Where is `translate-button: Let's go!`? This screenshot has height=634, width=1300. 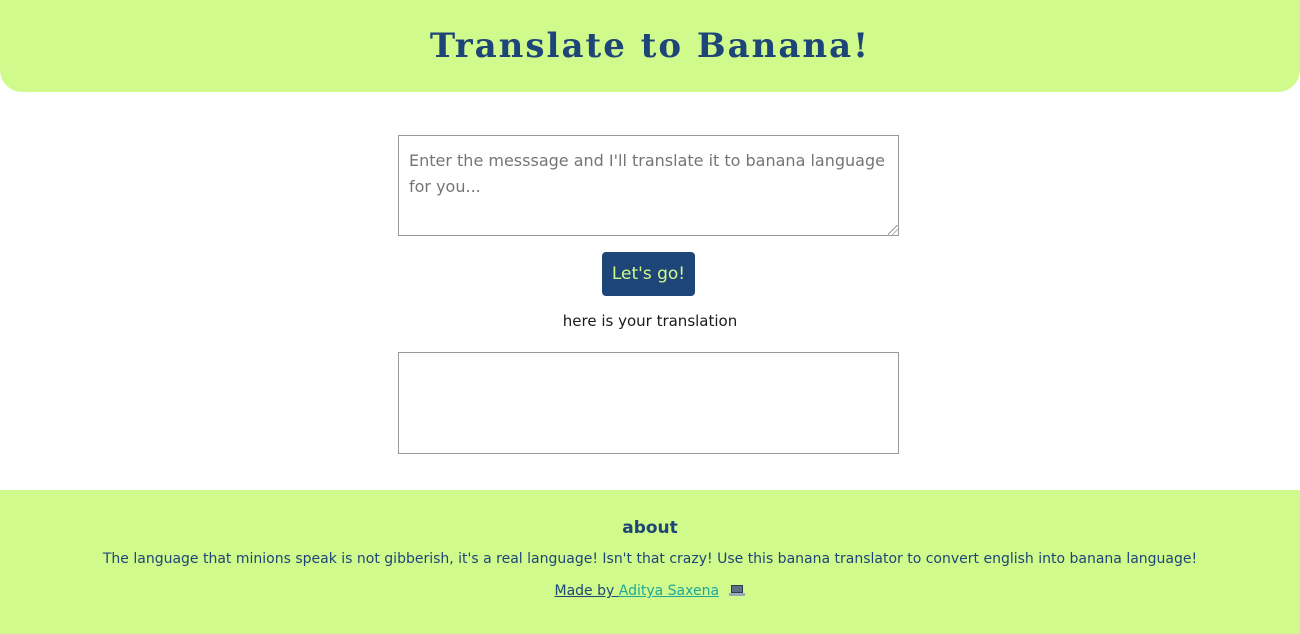
translate-button: Let's go! is located at coordinates (648, 274).